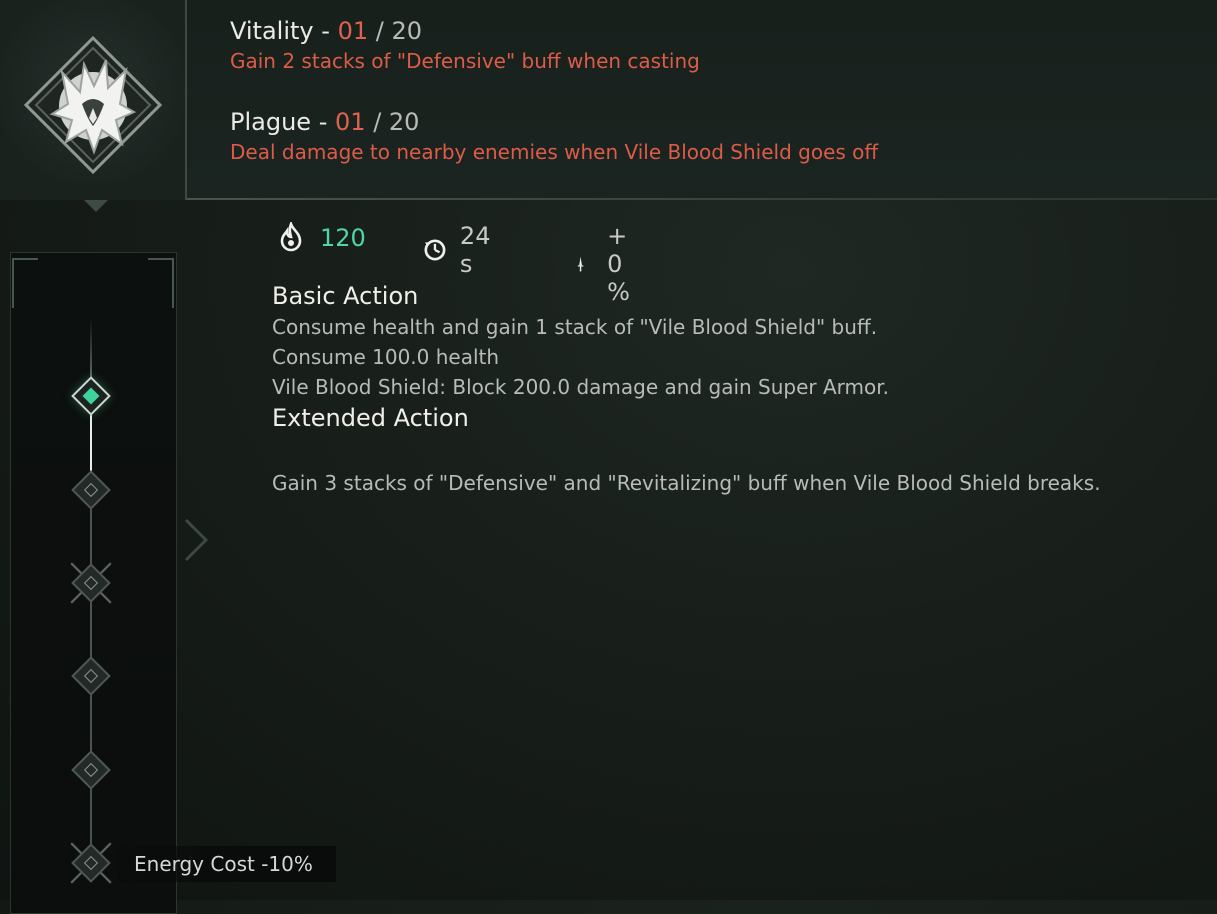 The height and width of the screenshot is (914, 1217). What do you see at coordinates (475, 250) in the screenshot?
I see `cooldown-value: 24 s` at bounding box center [475, 250].